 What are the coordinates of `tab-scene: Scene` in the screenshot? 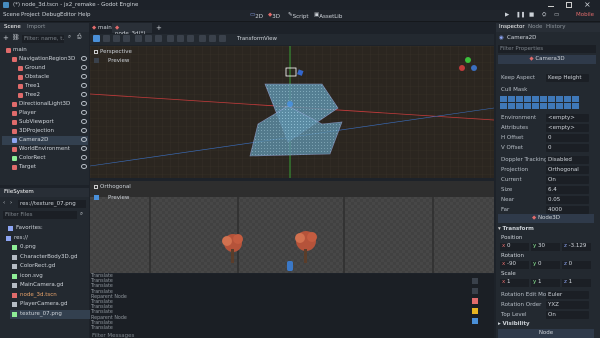 It's located at (12, 27).